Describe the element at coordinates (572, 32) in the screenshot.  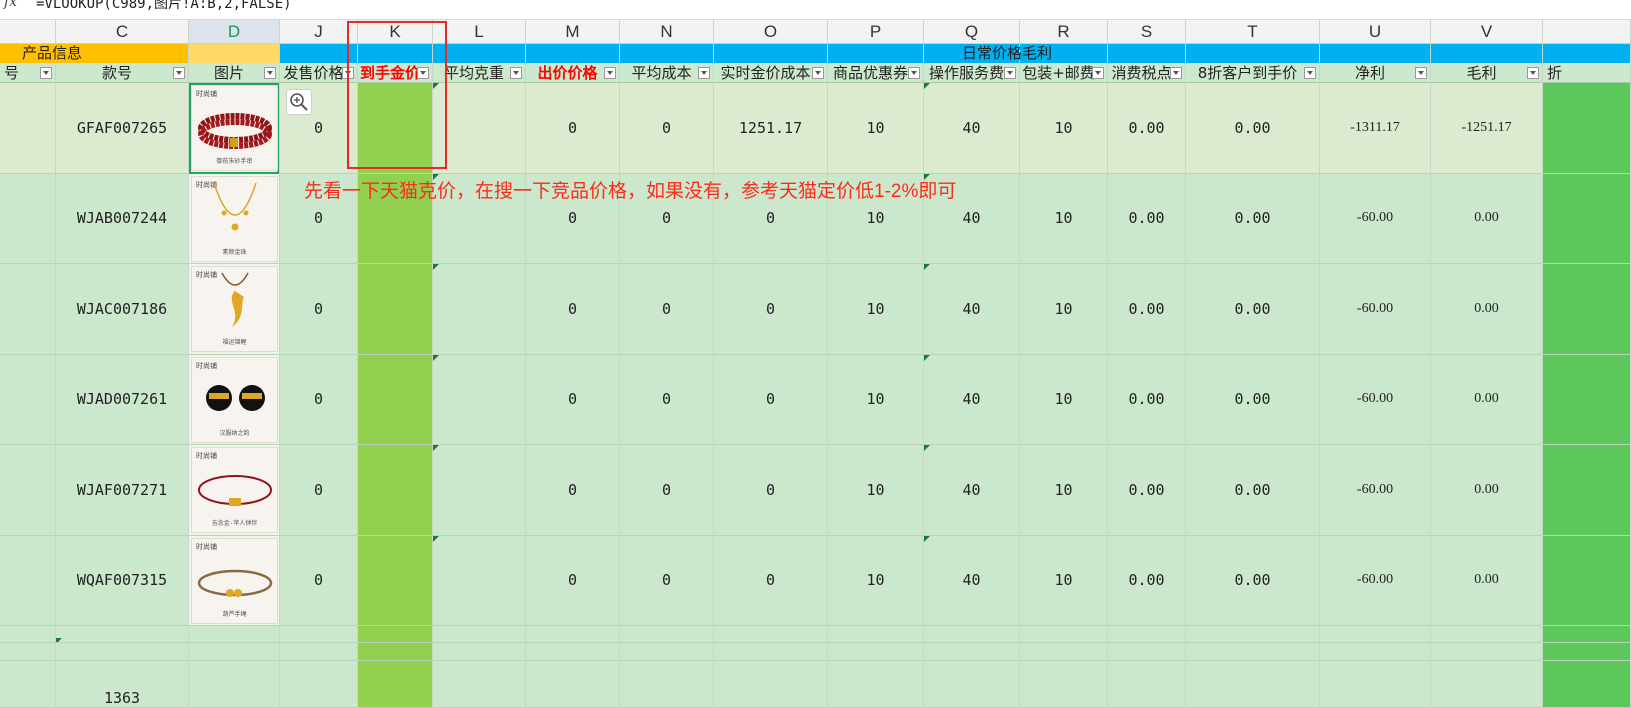
I see `column-header-m: M` at that location.